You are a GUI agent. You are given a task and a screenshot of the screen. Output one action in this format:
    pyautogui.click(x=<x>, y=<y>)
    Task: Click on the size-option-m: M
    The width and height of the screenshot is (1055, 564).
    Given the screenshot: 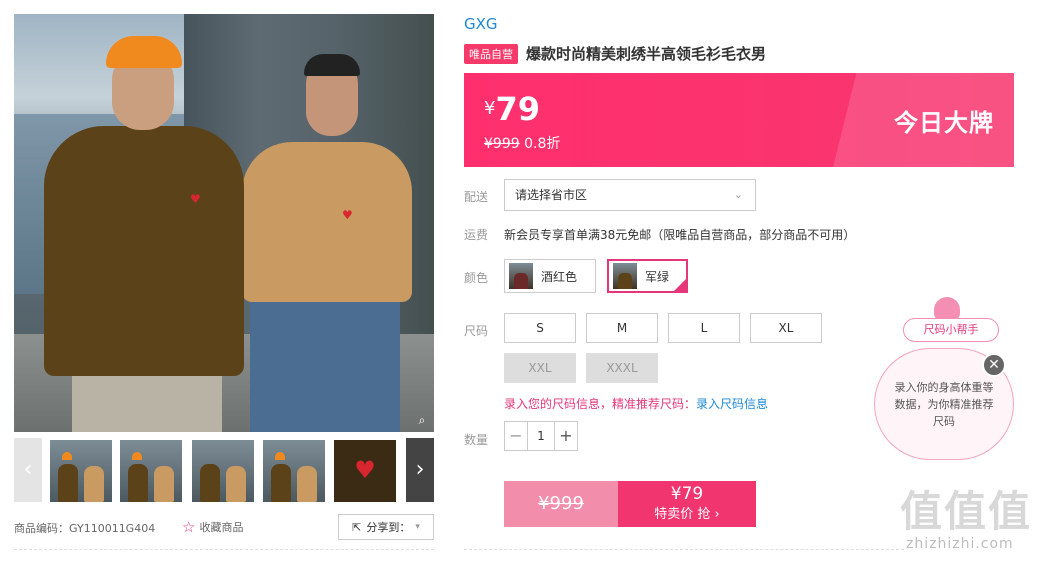 What is the action you would take?
    pyautogui.click(x=622, y=328)
    